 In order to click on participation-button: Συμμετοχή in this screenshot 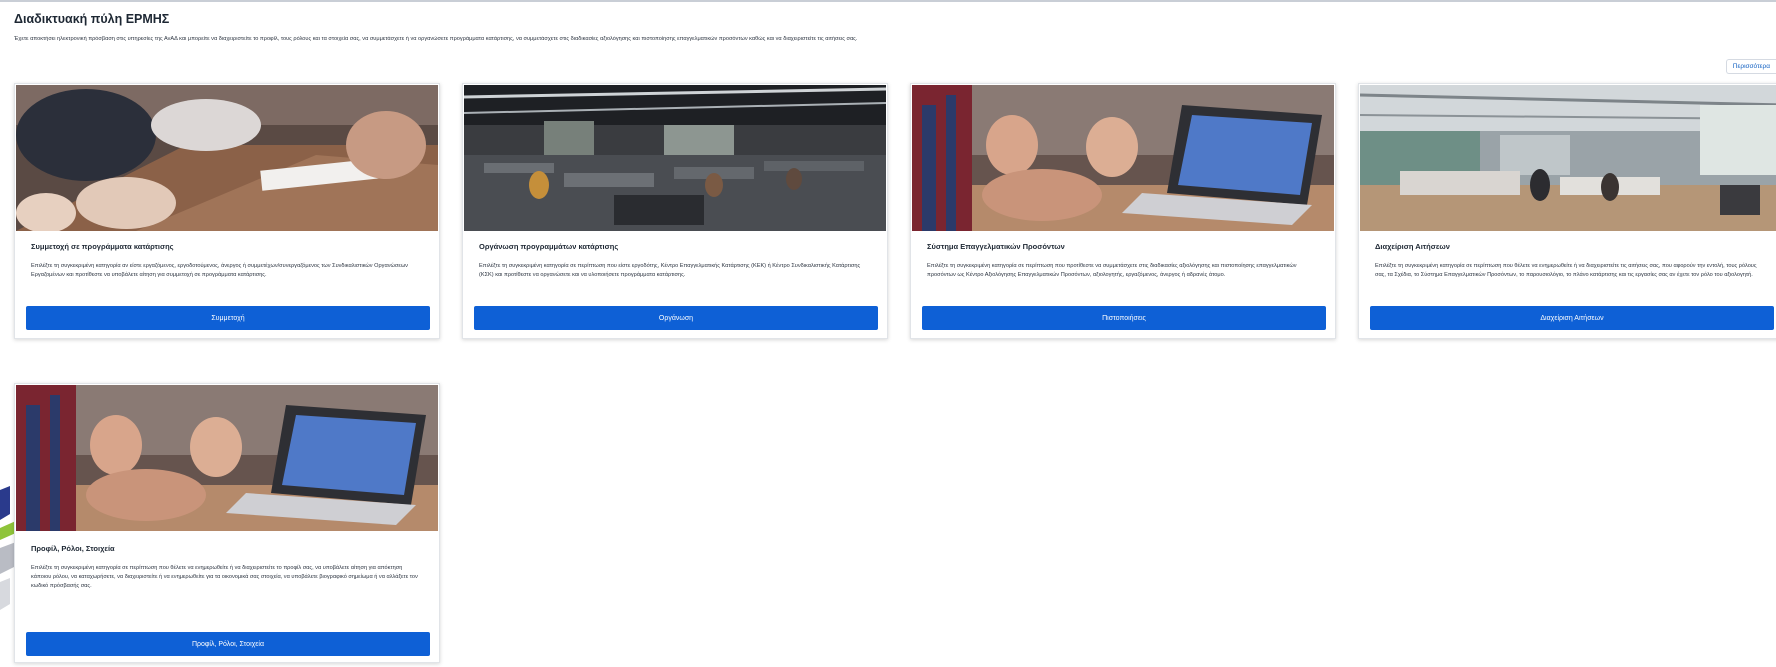, I will do `click(228, 318)`.